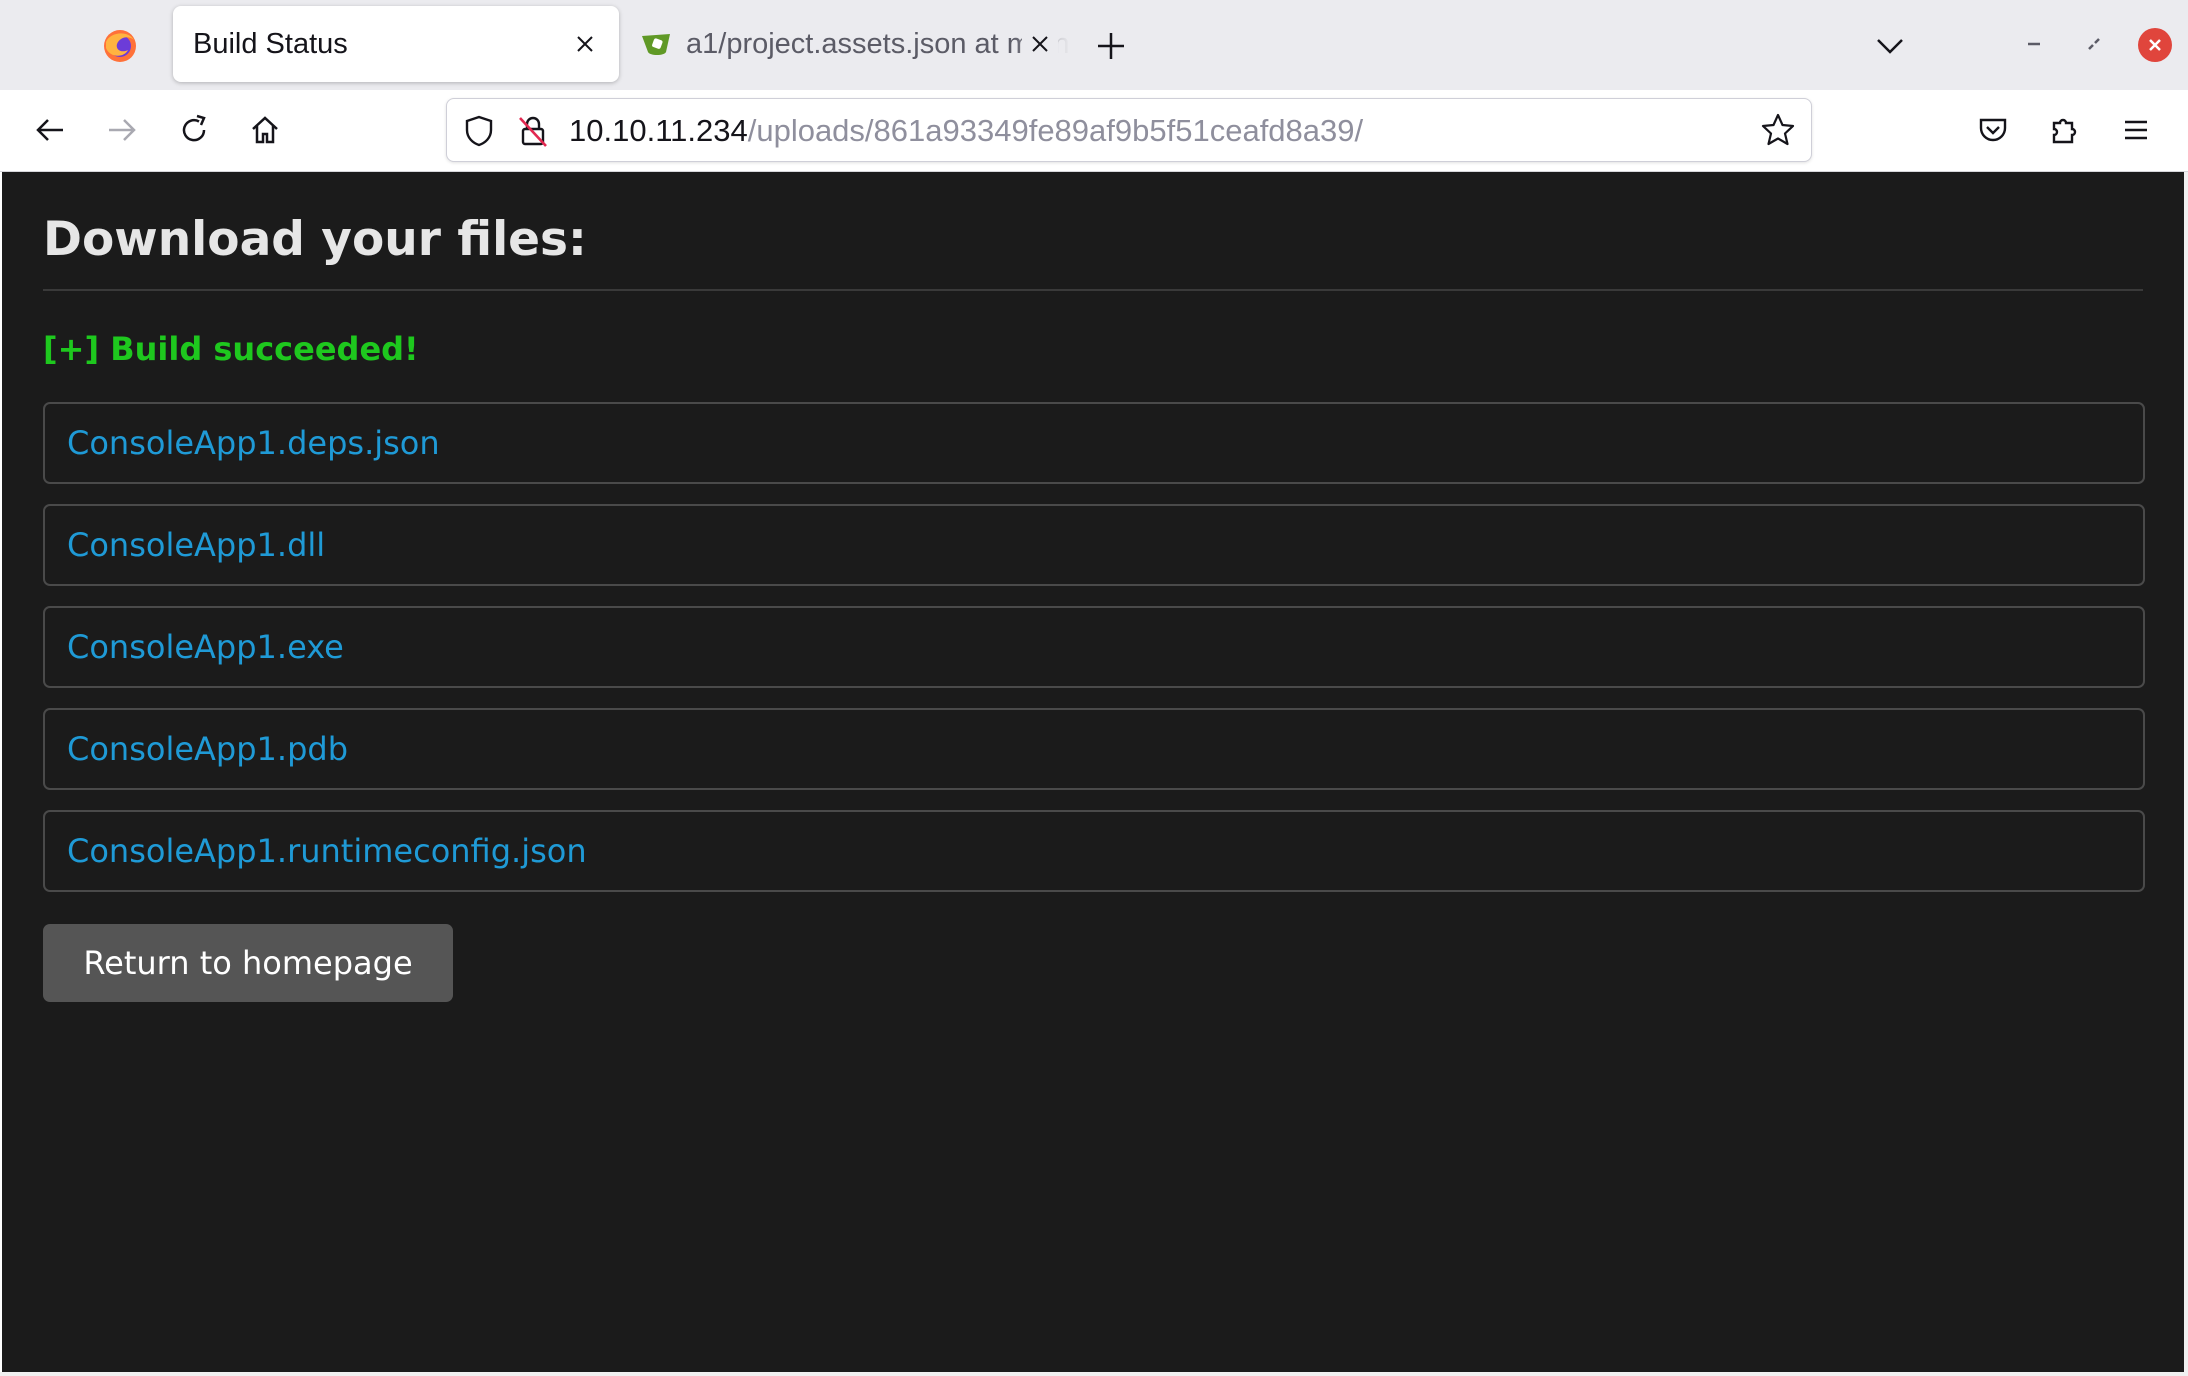 The width and height of the screenshot is (2188, 1376). I want to click on tab-project-assets: a1/project.assets.json at main, so click(850, 44).